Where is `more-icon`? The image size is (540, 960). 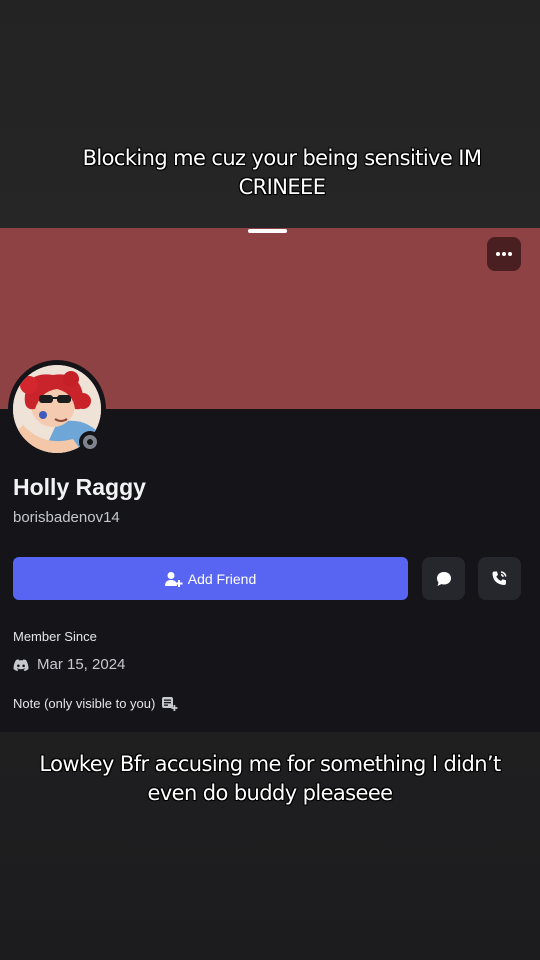
more-icon is located at coordinates (504, 254).